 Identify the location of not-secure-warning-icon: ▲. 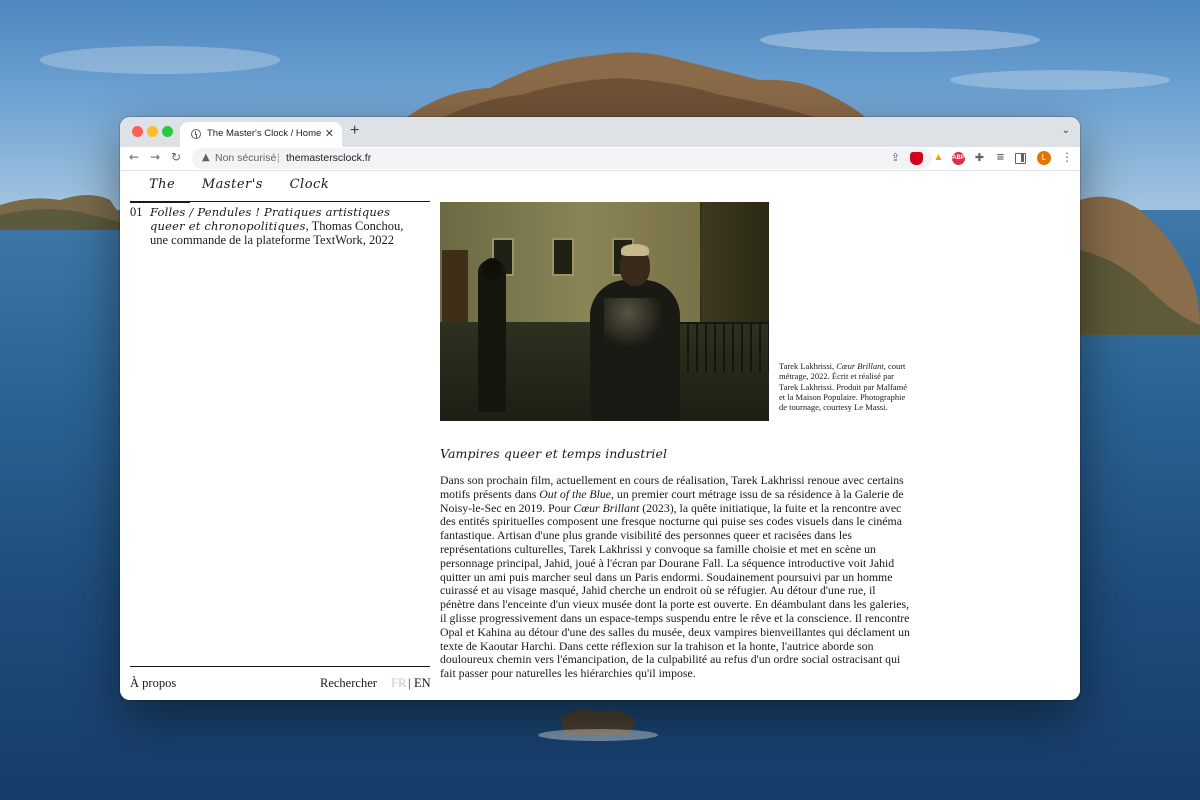
(206, 157).